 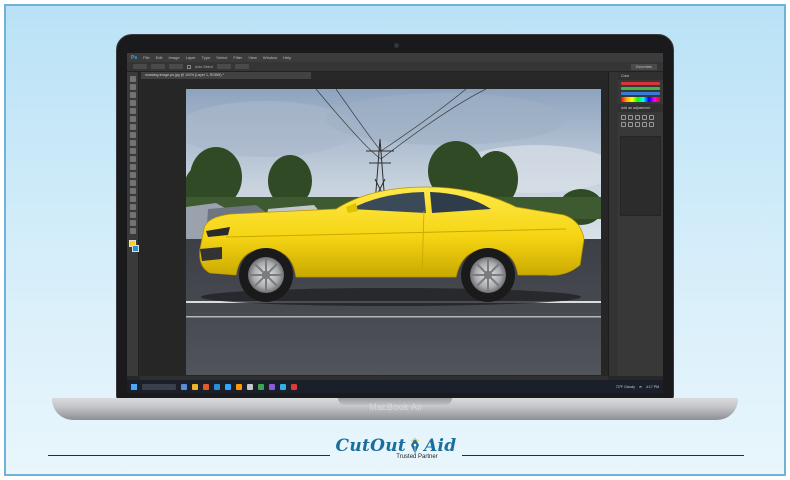 What do you see at coordinates (159, 386) in the screenshot?
I see `taskbar-search-input` at bounding box center [159, 386].